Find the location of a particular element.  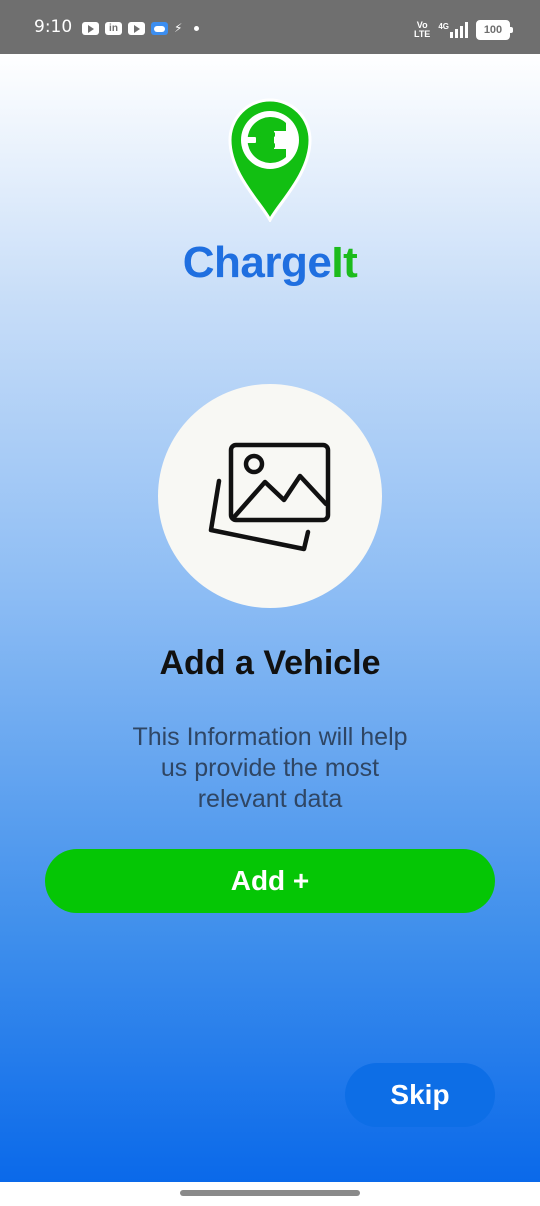

chargeit-logo-icon is located at coordinates (270, 160).